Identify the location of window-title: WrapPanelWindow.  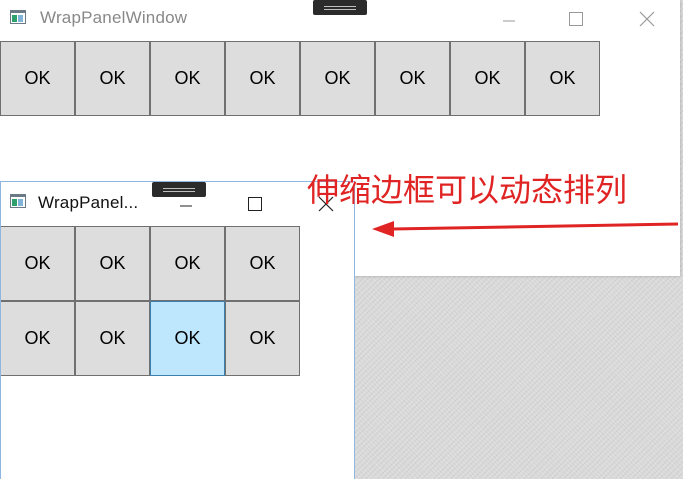
(114, 17).